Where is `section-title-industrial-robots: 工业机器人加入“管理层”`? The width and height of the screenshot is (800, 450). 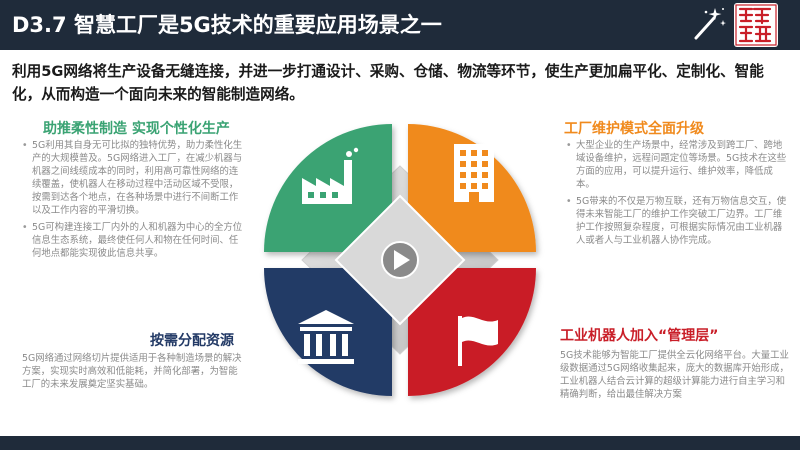 section-title-industrial-robots: 工业机器人加入“管理层” is located at coordinates (639, 336).